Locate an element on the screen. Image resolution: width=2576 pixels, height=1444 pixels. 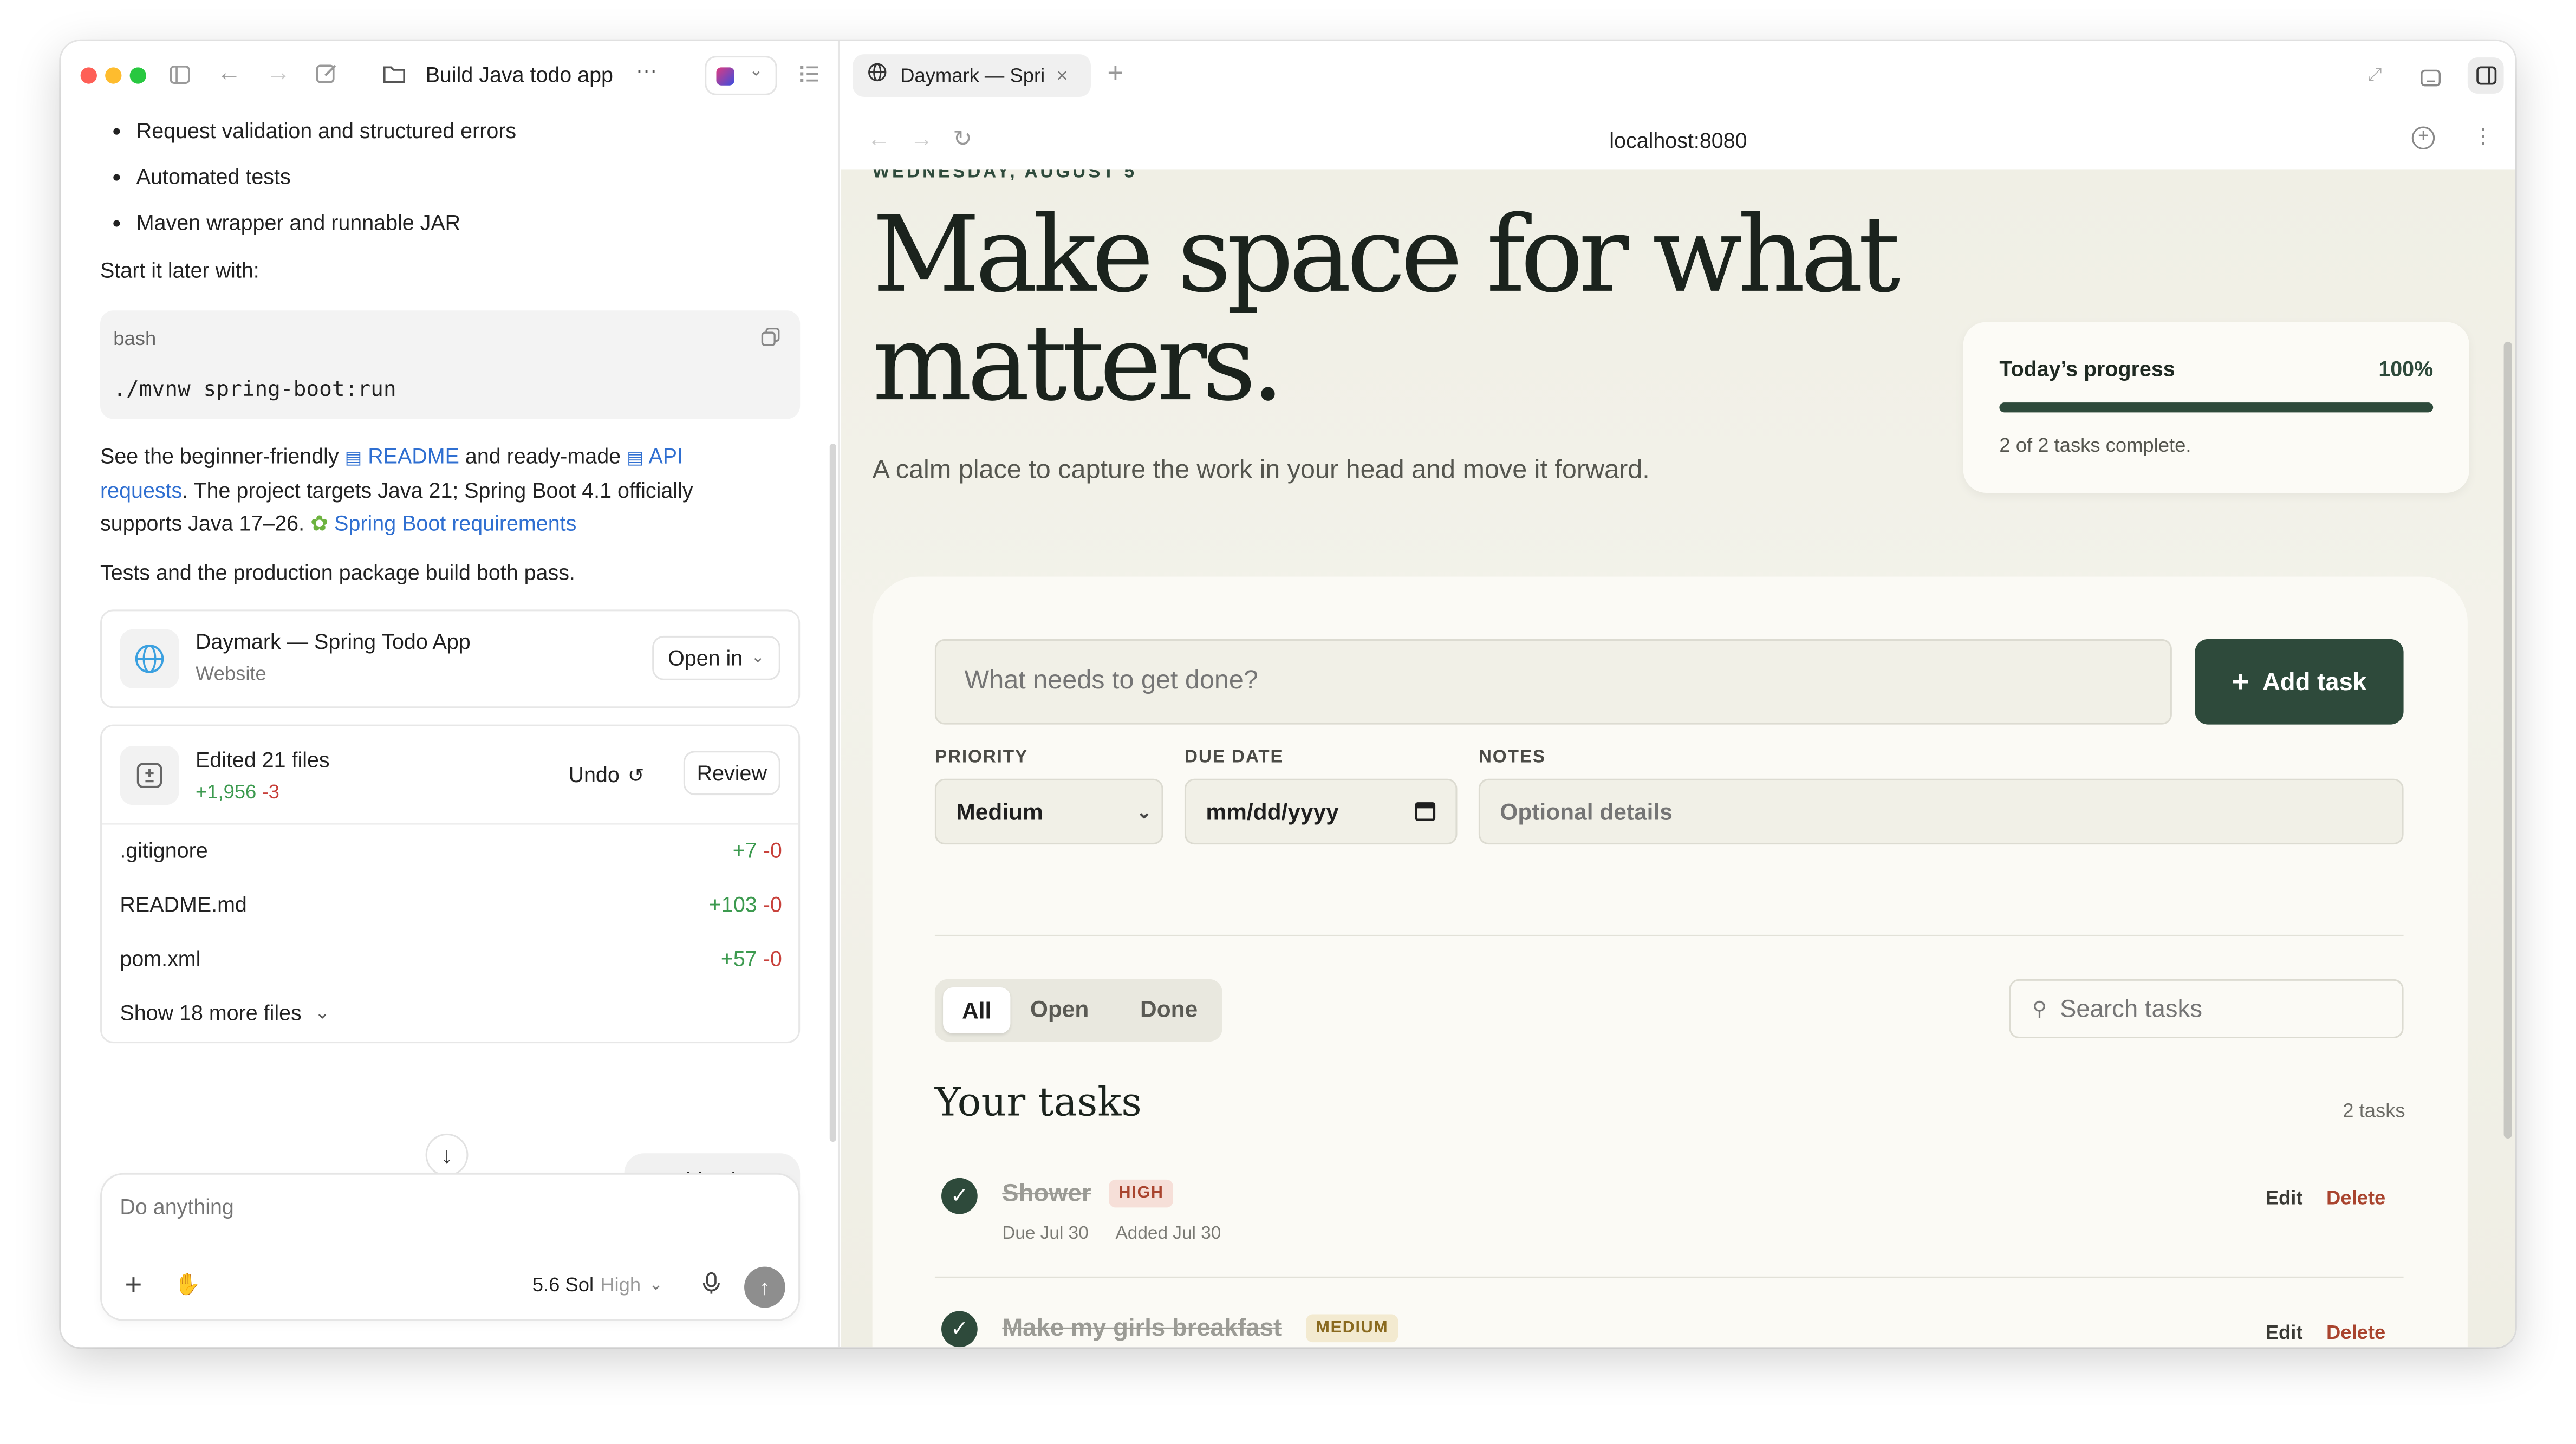
close-window-button is located at coordinates (88, 75).